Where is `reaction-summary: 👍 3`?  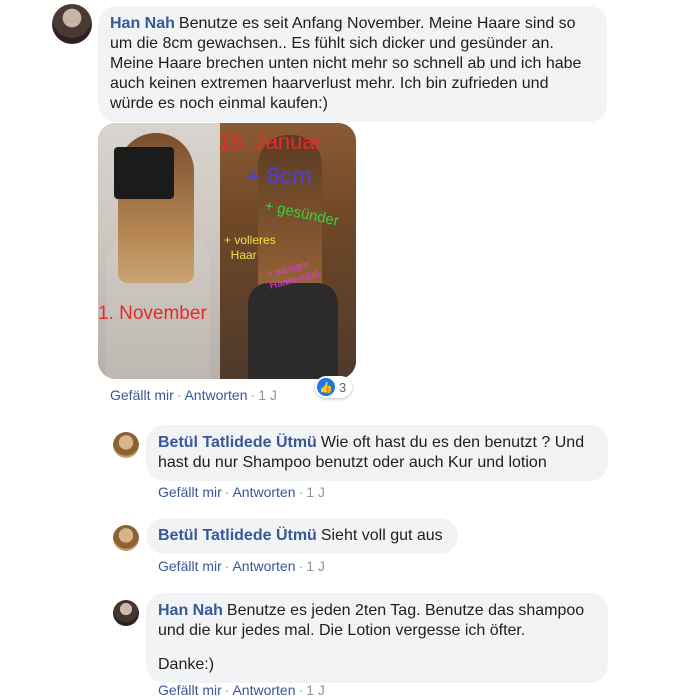
reaction-summary: 👍 3 is located at coordinates (334, 387).